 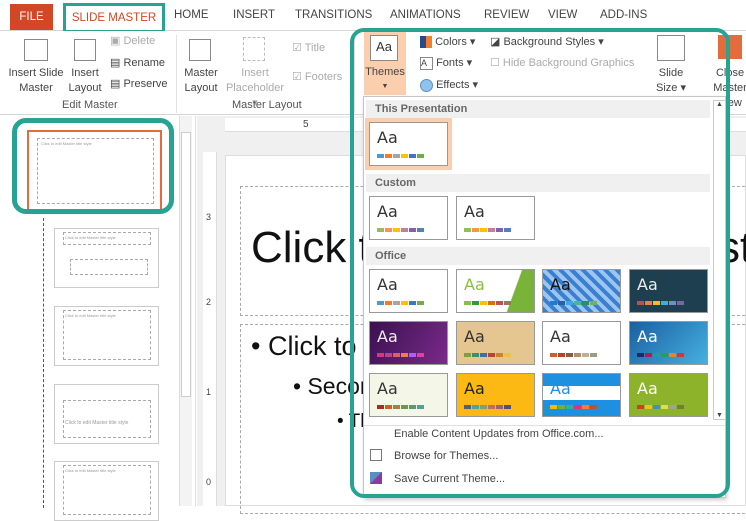 I want to click on rename-button: ▤ Rename, so click(x=137, y=63).